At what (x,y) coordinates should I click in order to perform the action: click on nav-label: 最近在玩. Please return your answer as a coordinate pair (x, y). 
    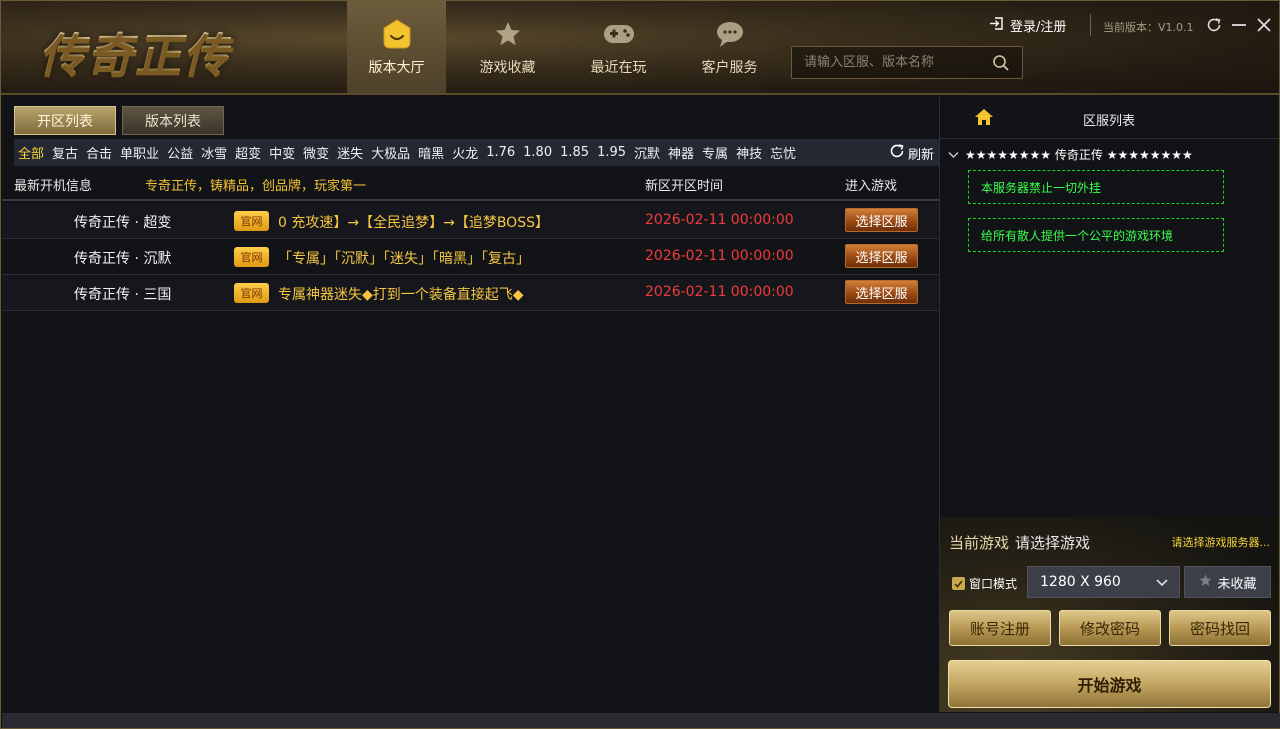
    Looking at the image, I should click on (618, 68).